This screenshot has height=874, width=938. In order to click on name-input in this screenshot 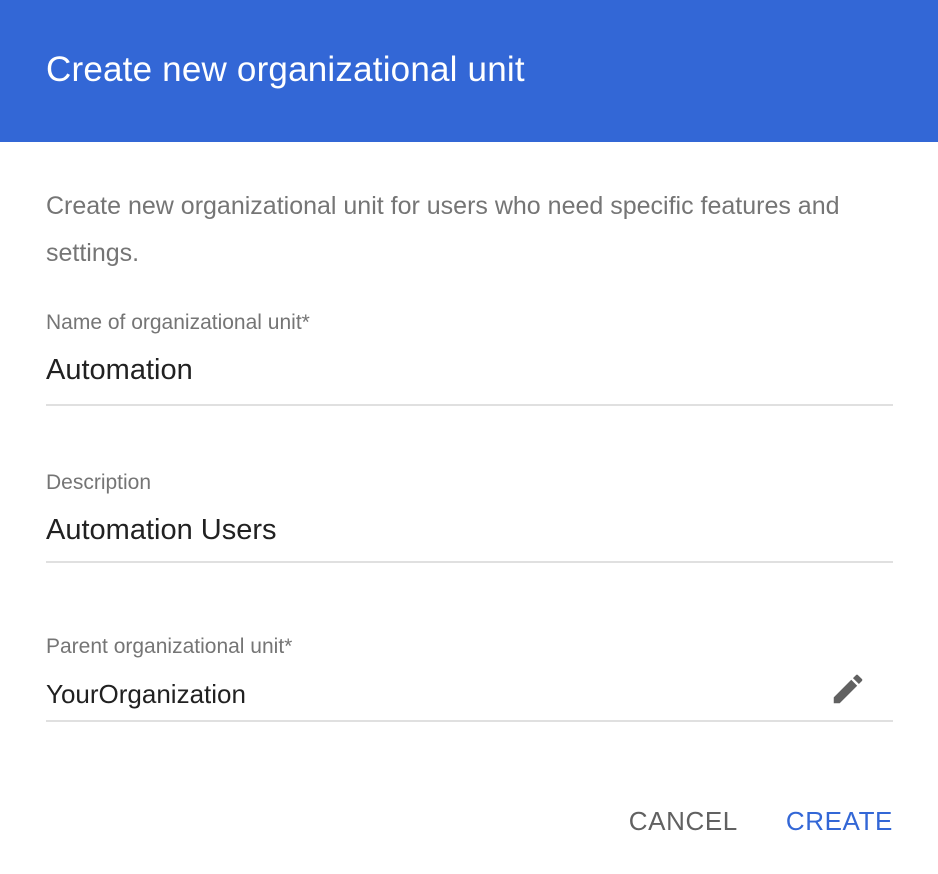, I will do `click(426, 370)`.